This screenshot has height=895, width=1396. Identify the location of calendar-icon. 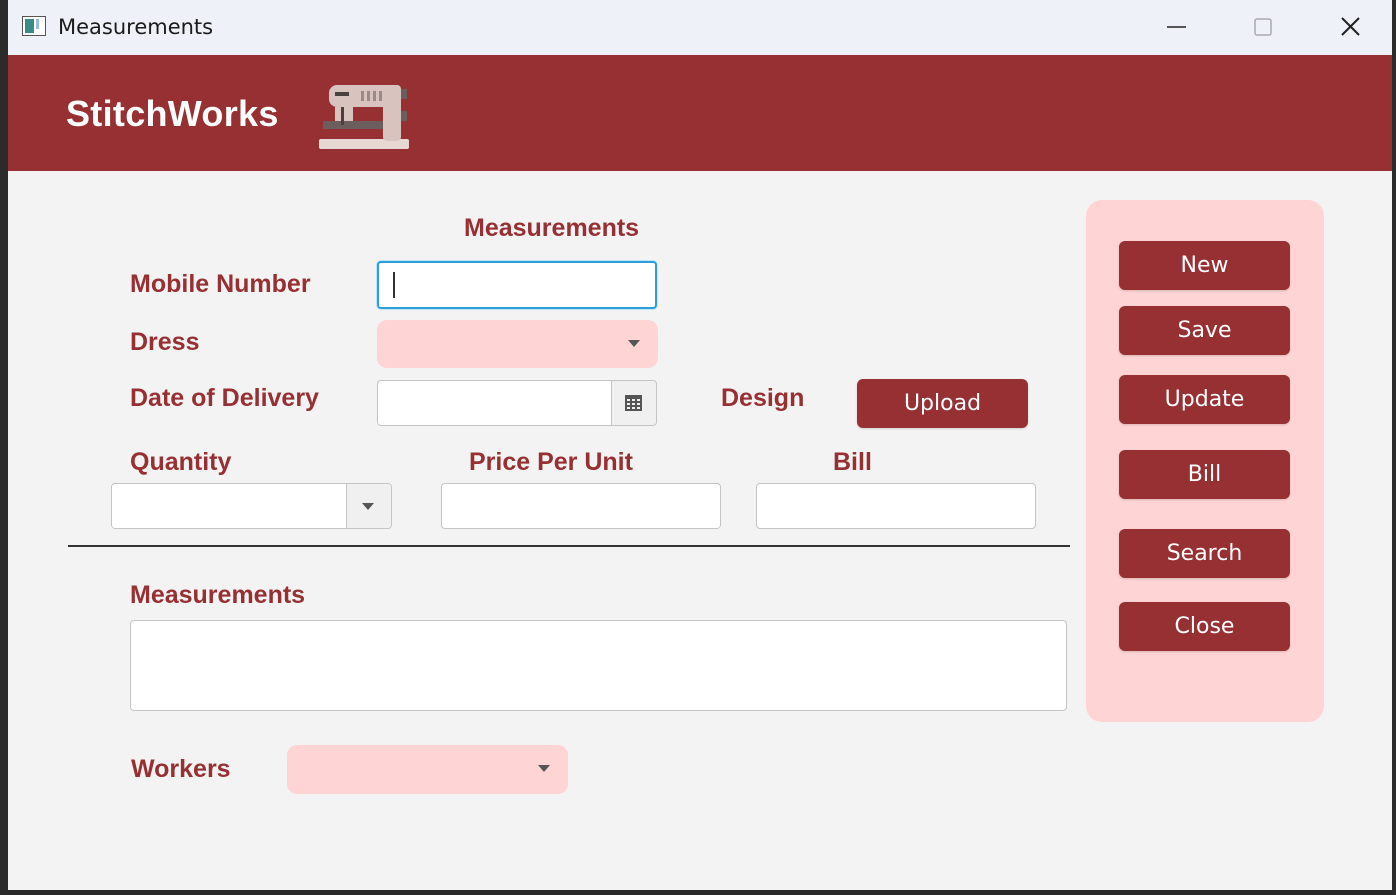
(633, 403).